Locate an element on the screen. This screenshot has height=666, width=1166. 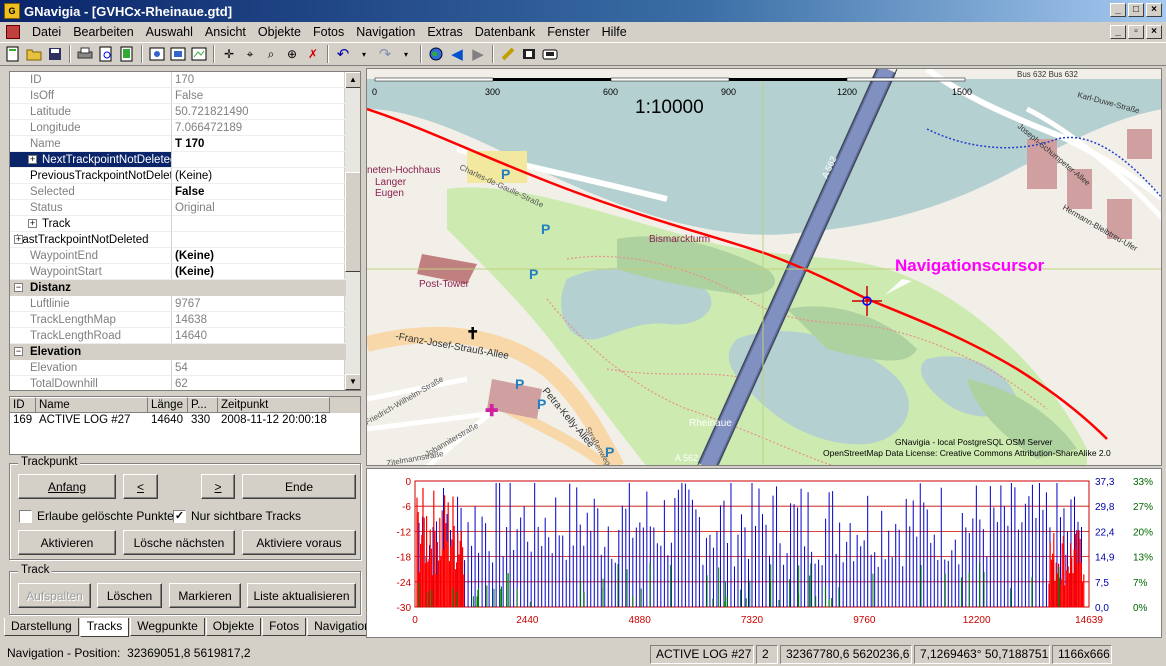
crosshair-icon: ✛ is located at coordinates (229, 54).